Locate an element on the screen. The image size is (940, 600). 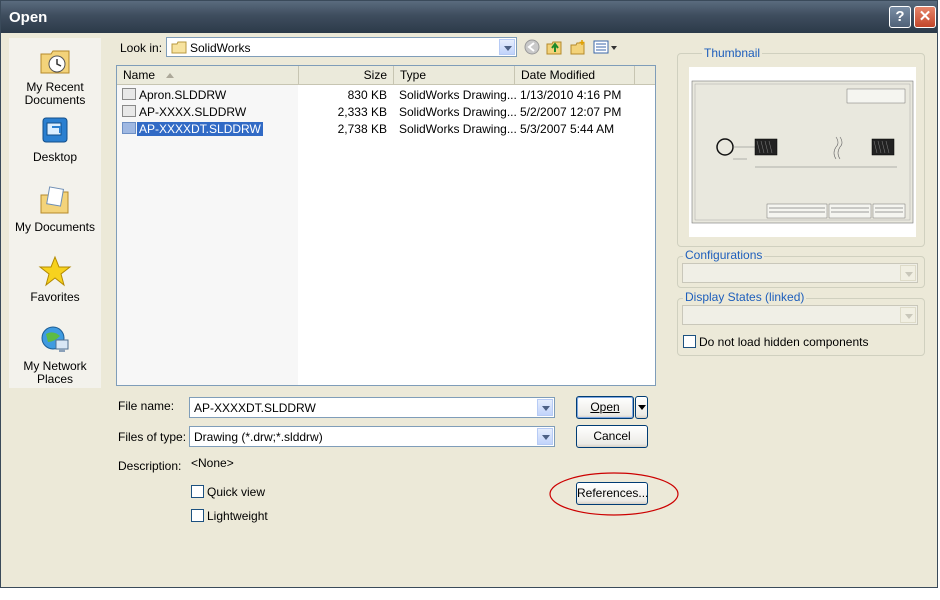
folder-icon is located at coordinates (179, 47).